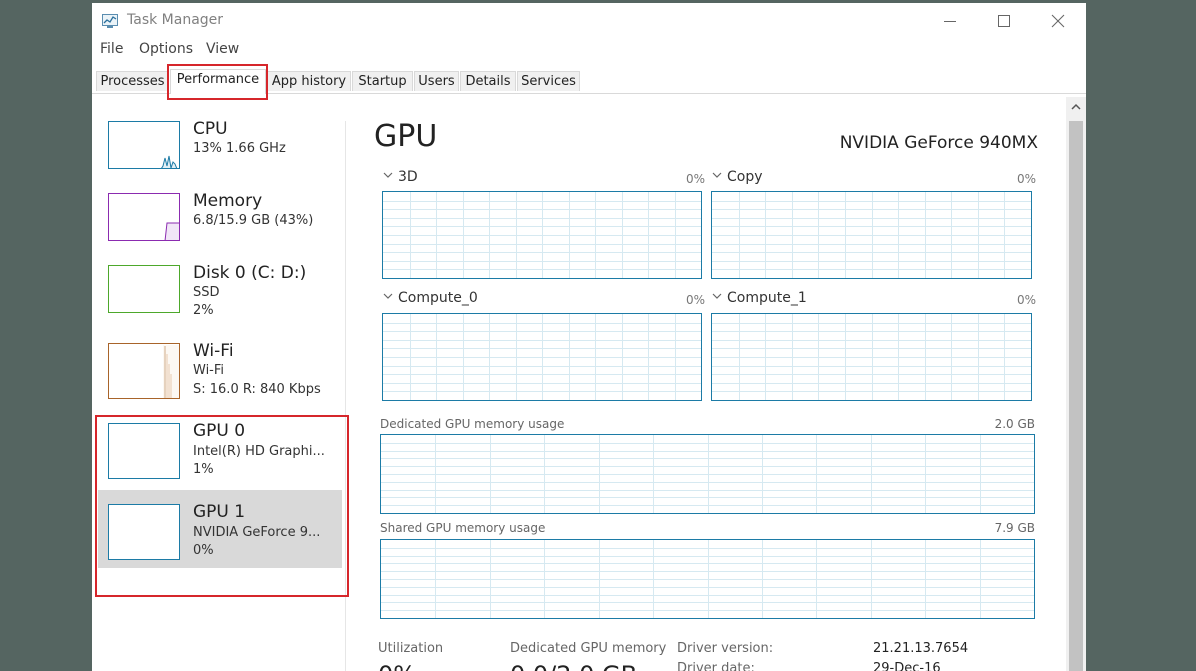 Image resolution: width=1196 pixels, height=671 pixels. I want to click on graph-dedicated-memory, so click(707, 474).